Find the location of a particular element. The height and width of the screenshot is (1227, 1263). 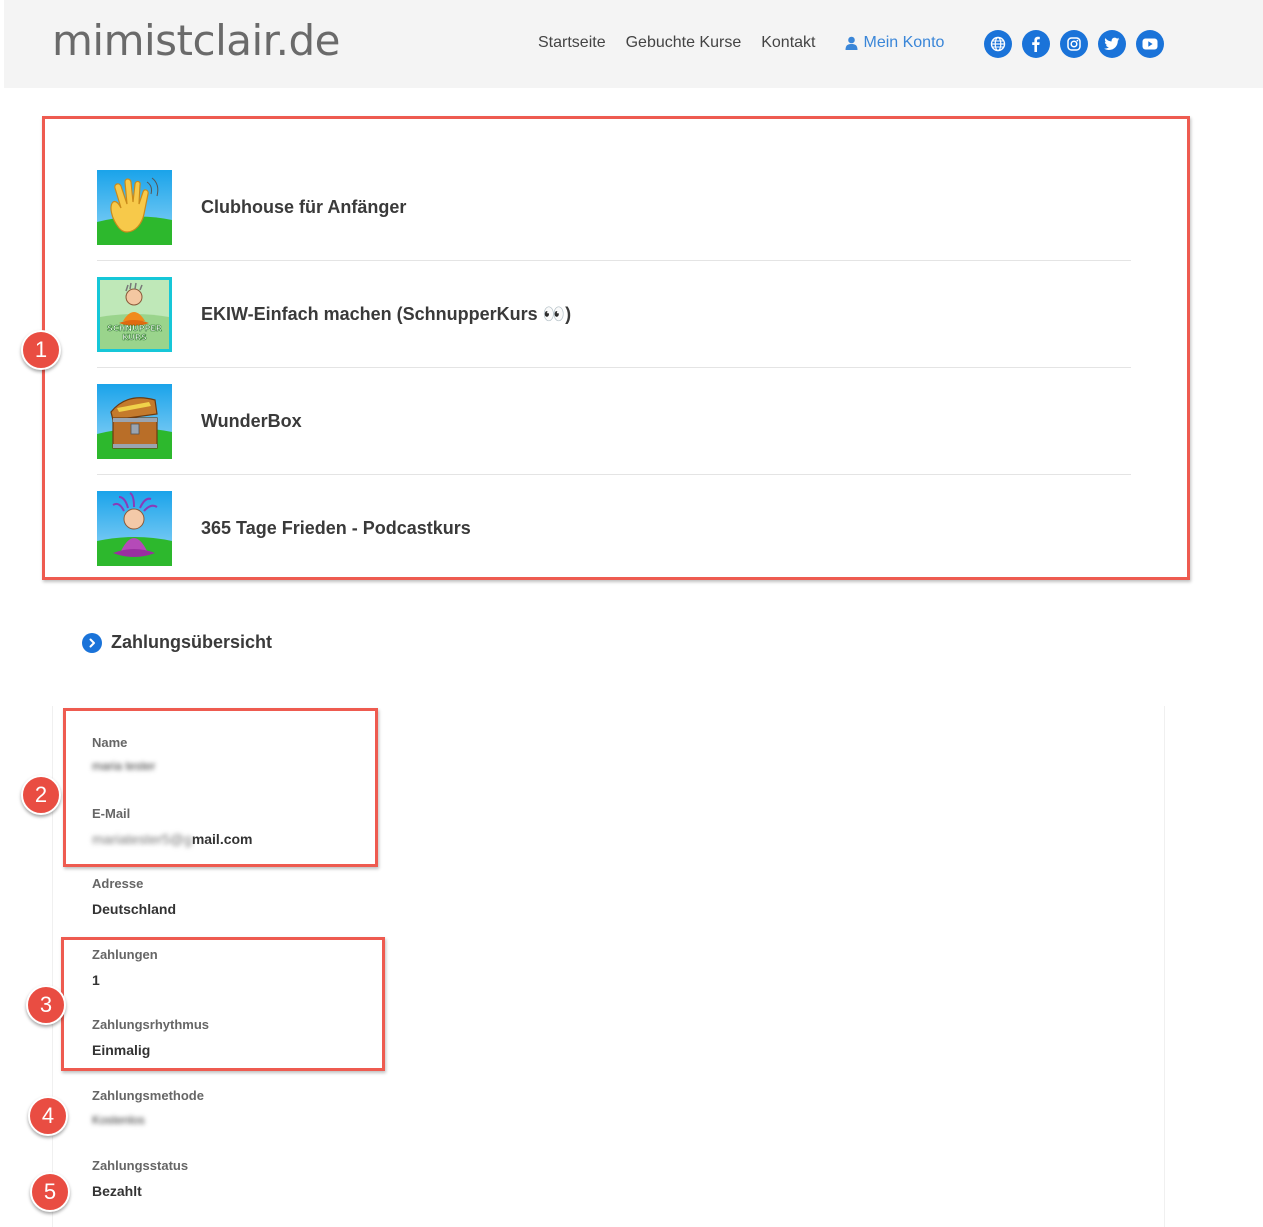

field-adresse: Adresse Deutschland is located at coordinates (134, 896).